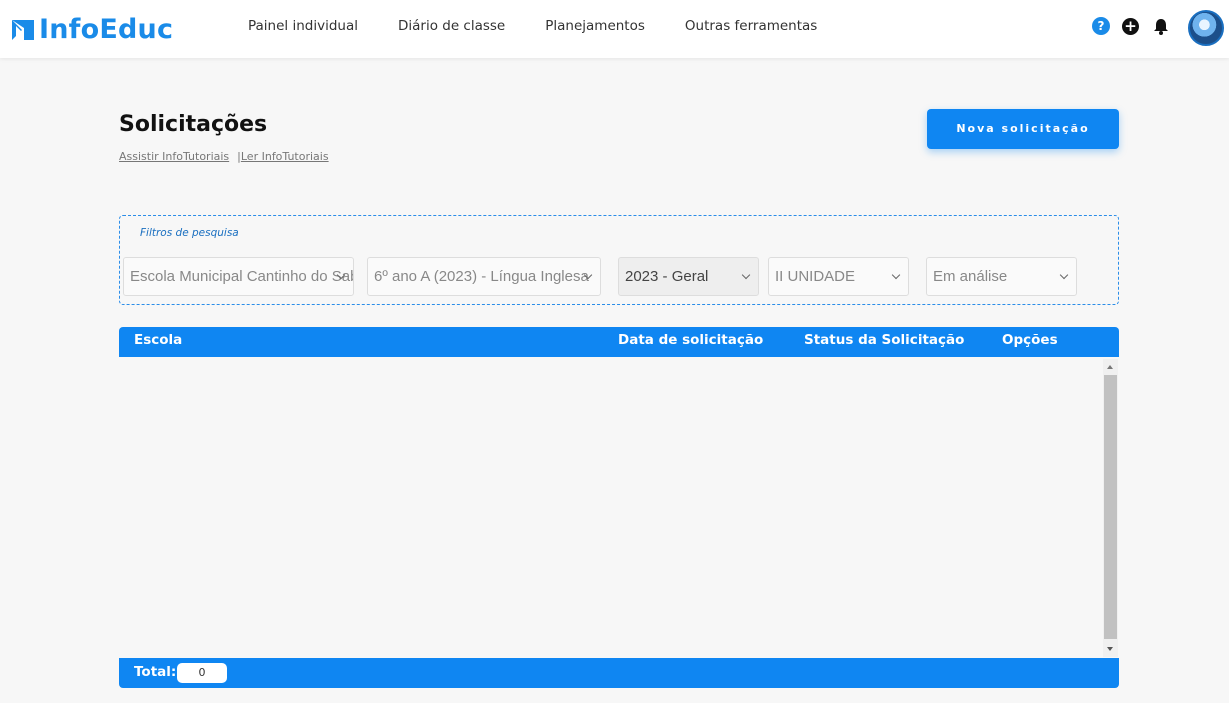 The width and height of the screenshot is (1229, 703). Describe the element at coordinates (690, 340) in the screenshot. I see `column-data-solicitacao: Data de solicitação` at that location.